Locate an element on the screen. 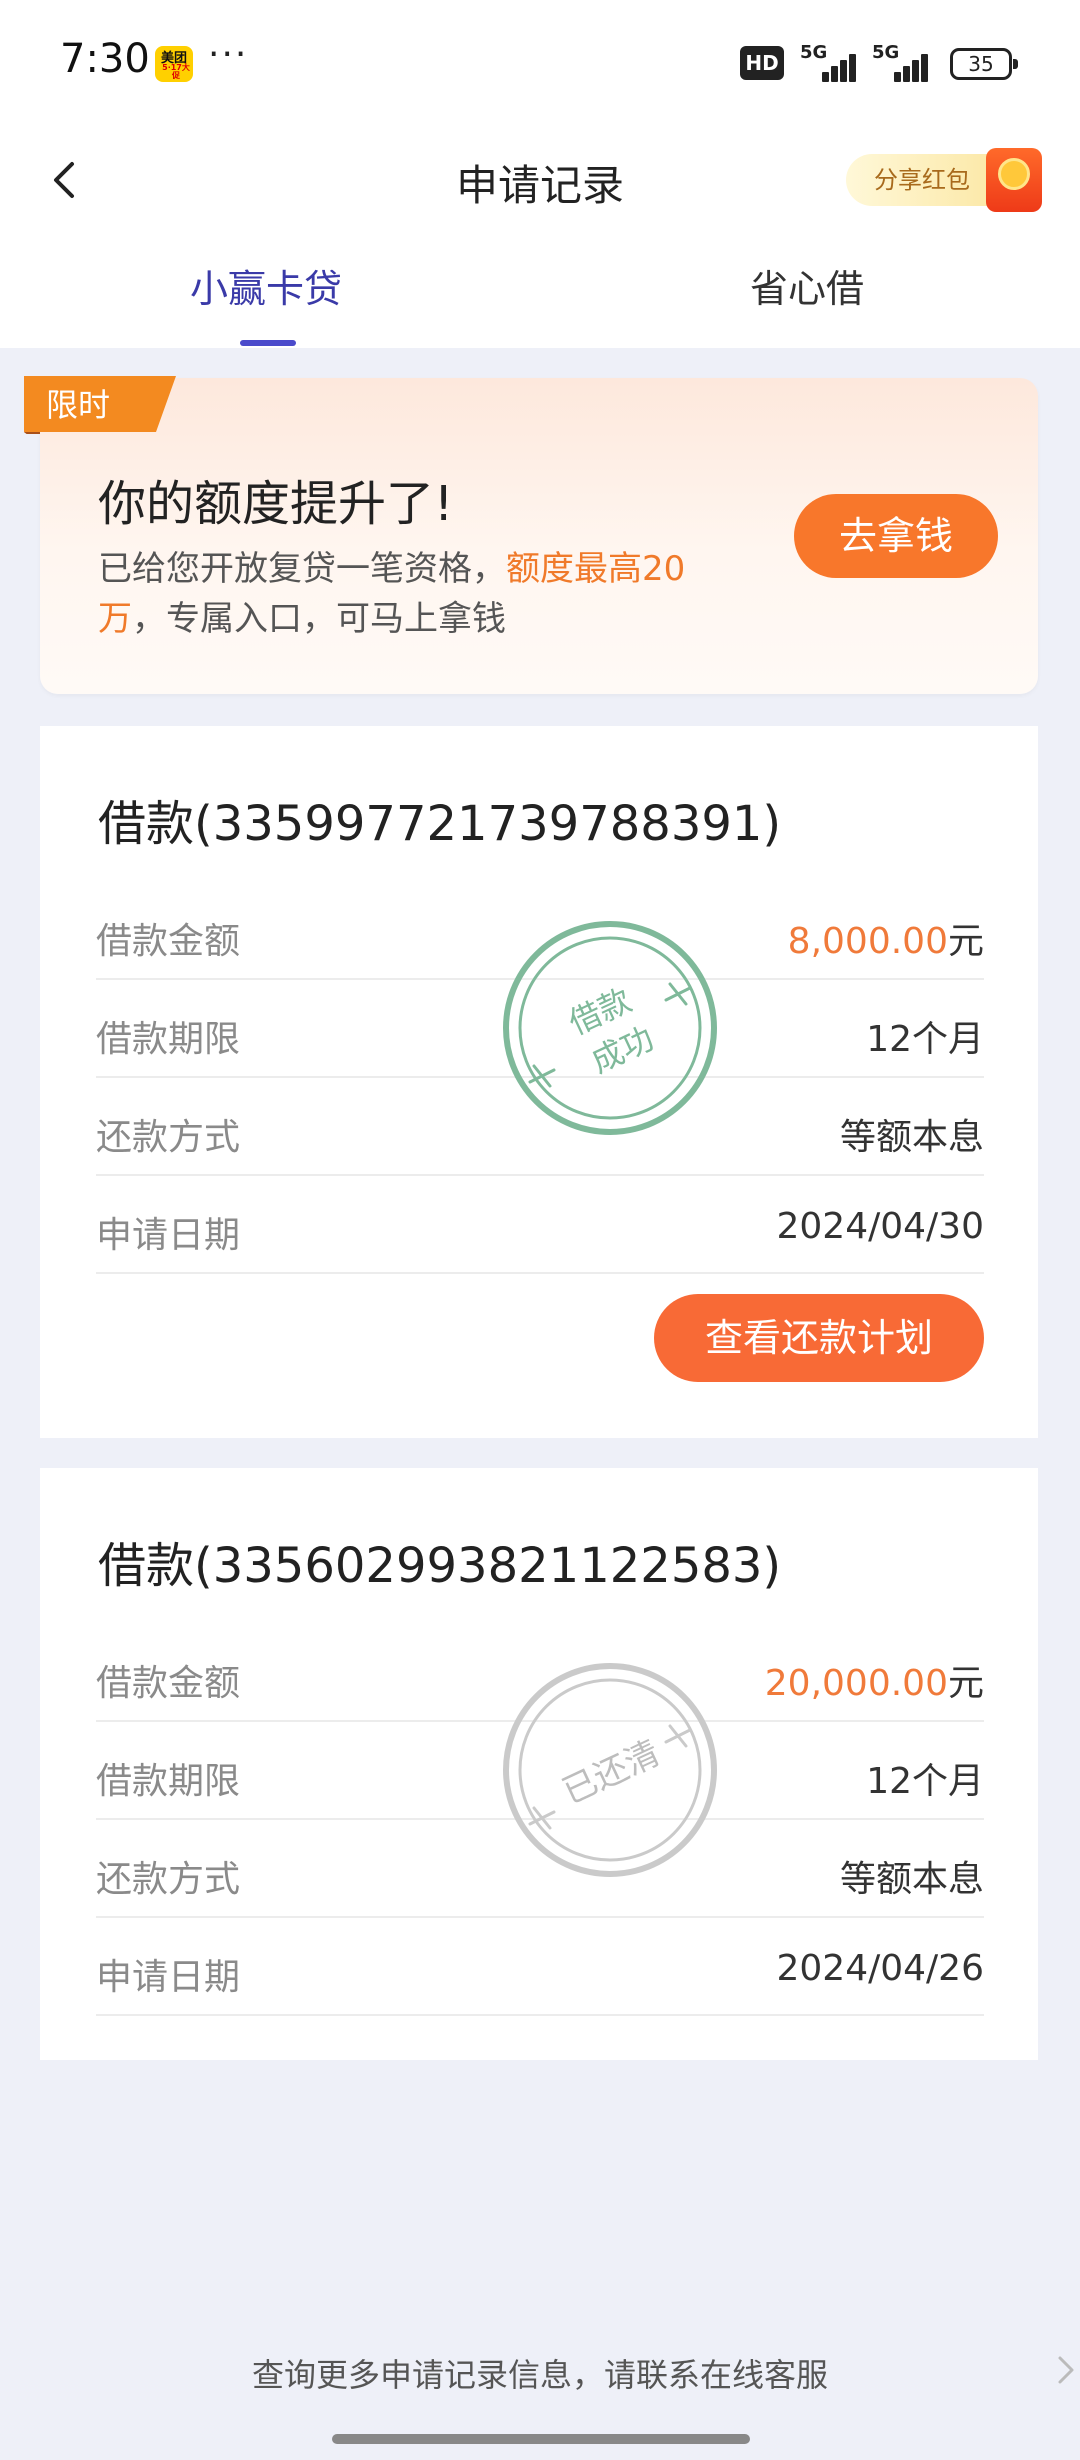  get-money-button: 去拿钱 is located at coordinates (896, 536).